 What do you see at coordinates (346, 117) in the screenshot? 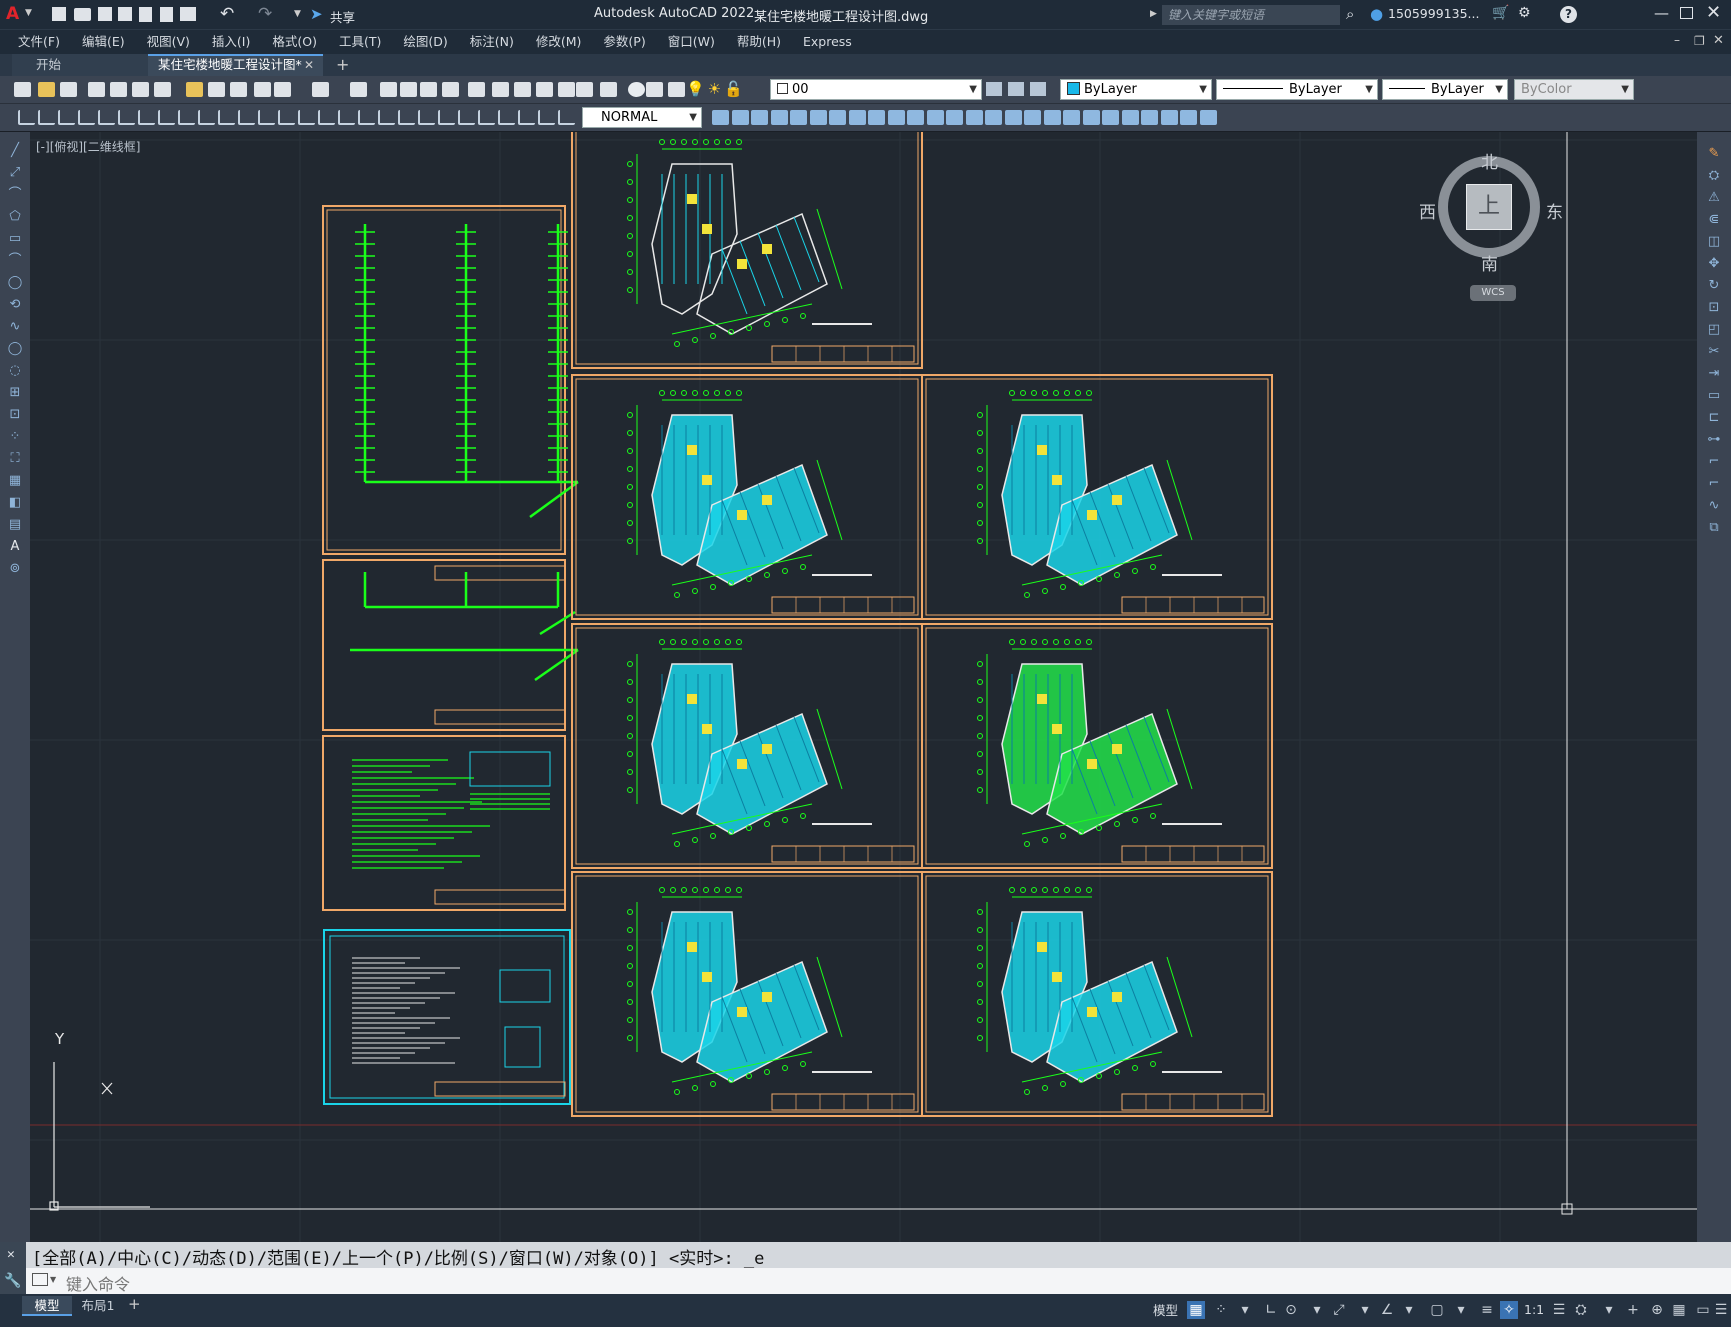
I see `toolbar2-tool-16-icon` at bounding box center [346, 117].